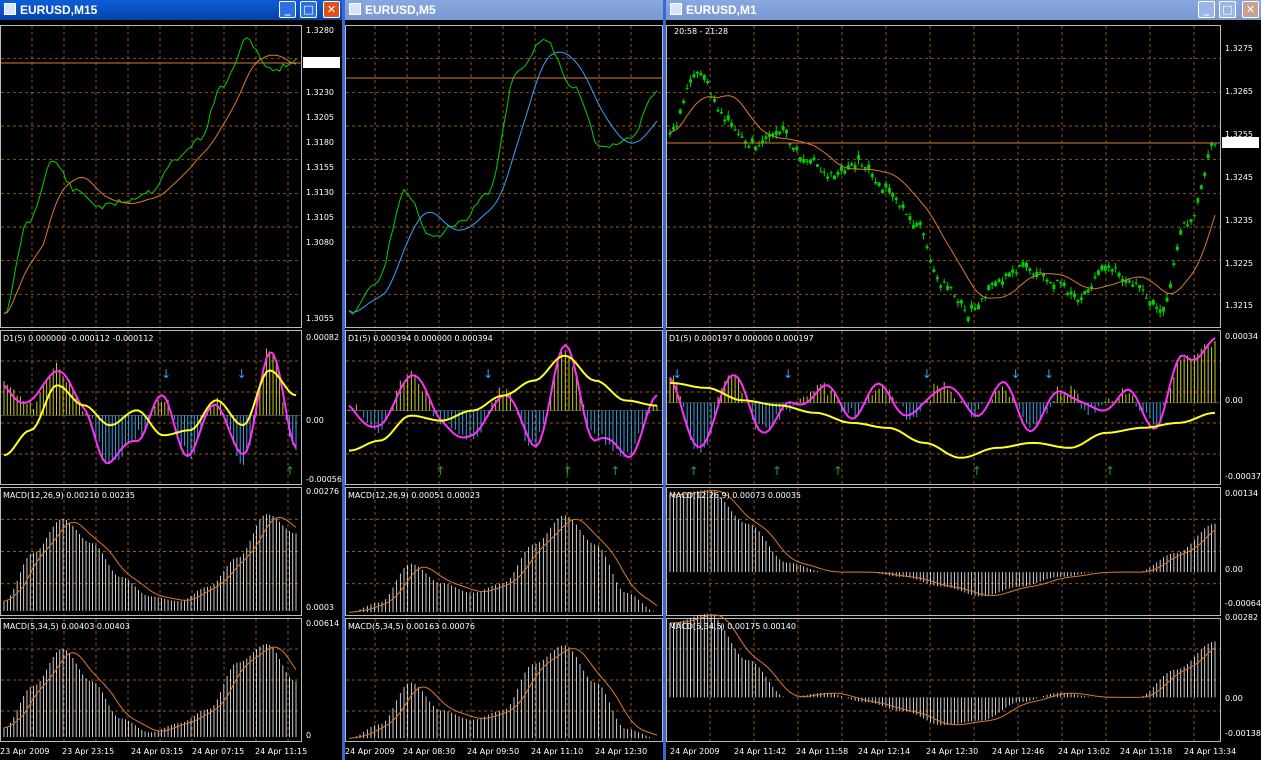 The width and height of the screenshot is (1261, 760). Describe the element at coordinates (320, 167) in the screenshot. I see `price-axis-tick: 1.3155` at that location.